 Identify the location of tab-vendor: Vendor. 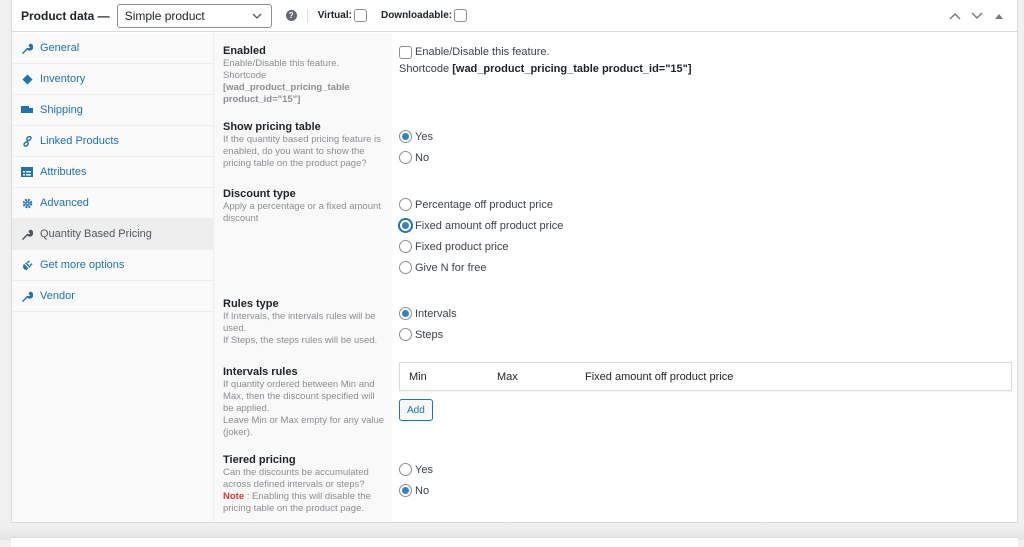
(112, 296).